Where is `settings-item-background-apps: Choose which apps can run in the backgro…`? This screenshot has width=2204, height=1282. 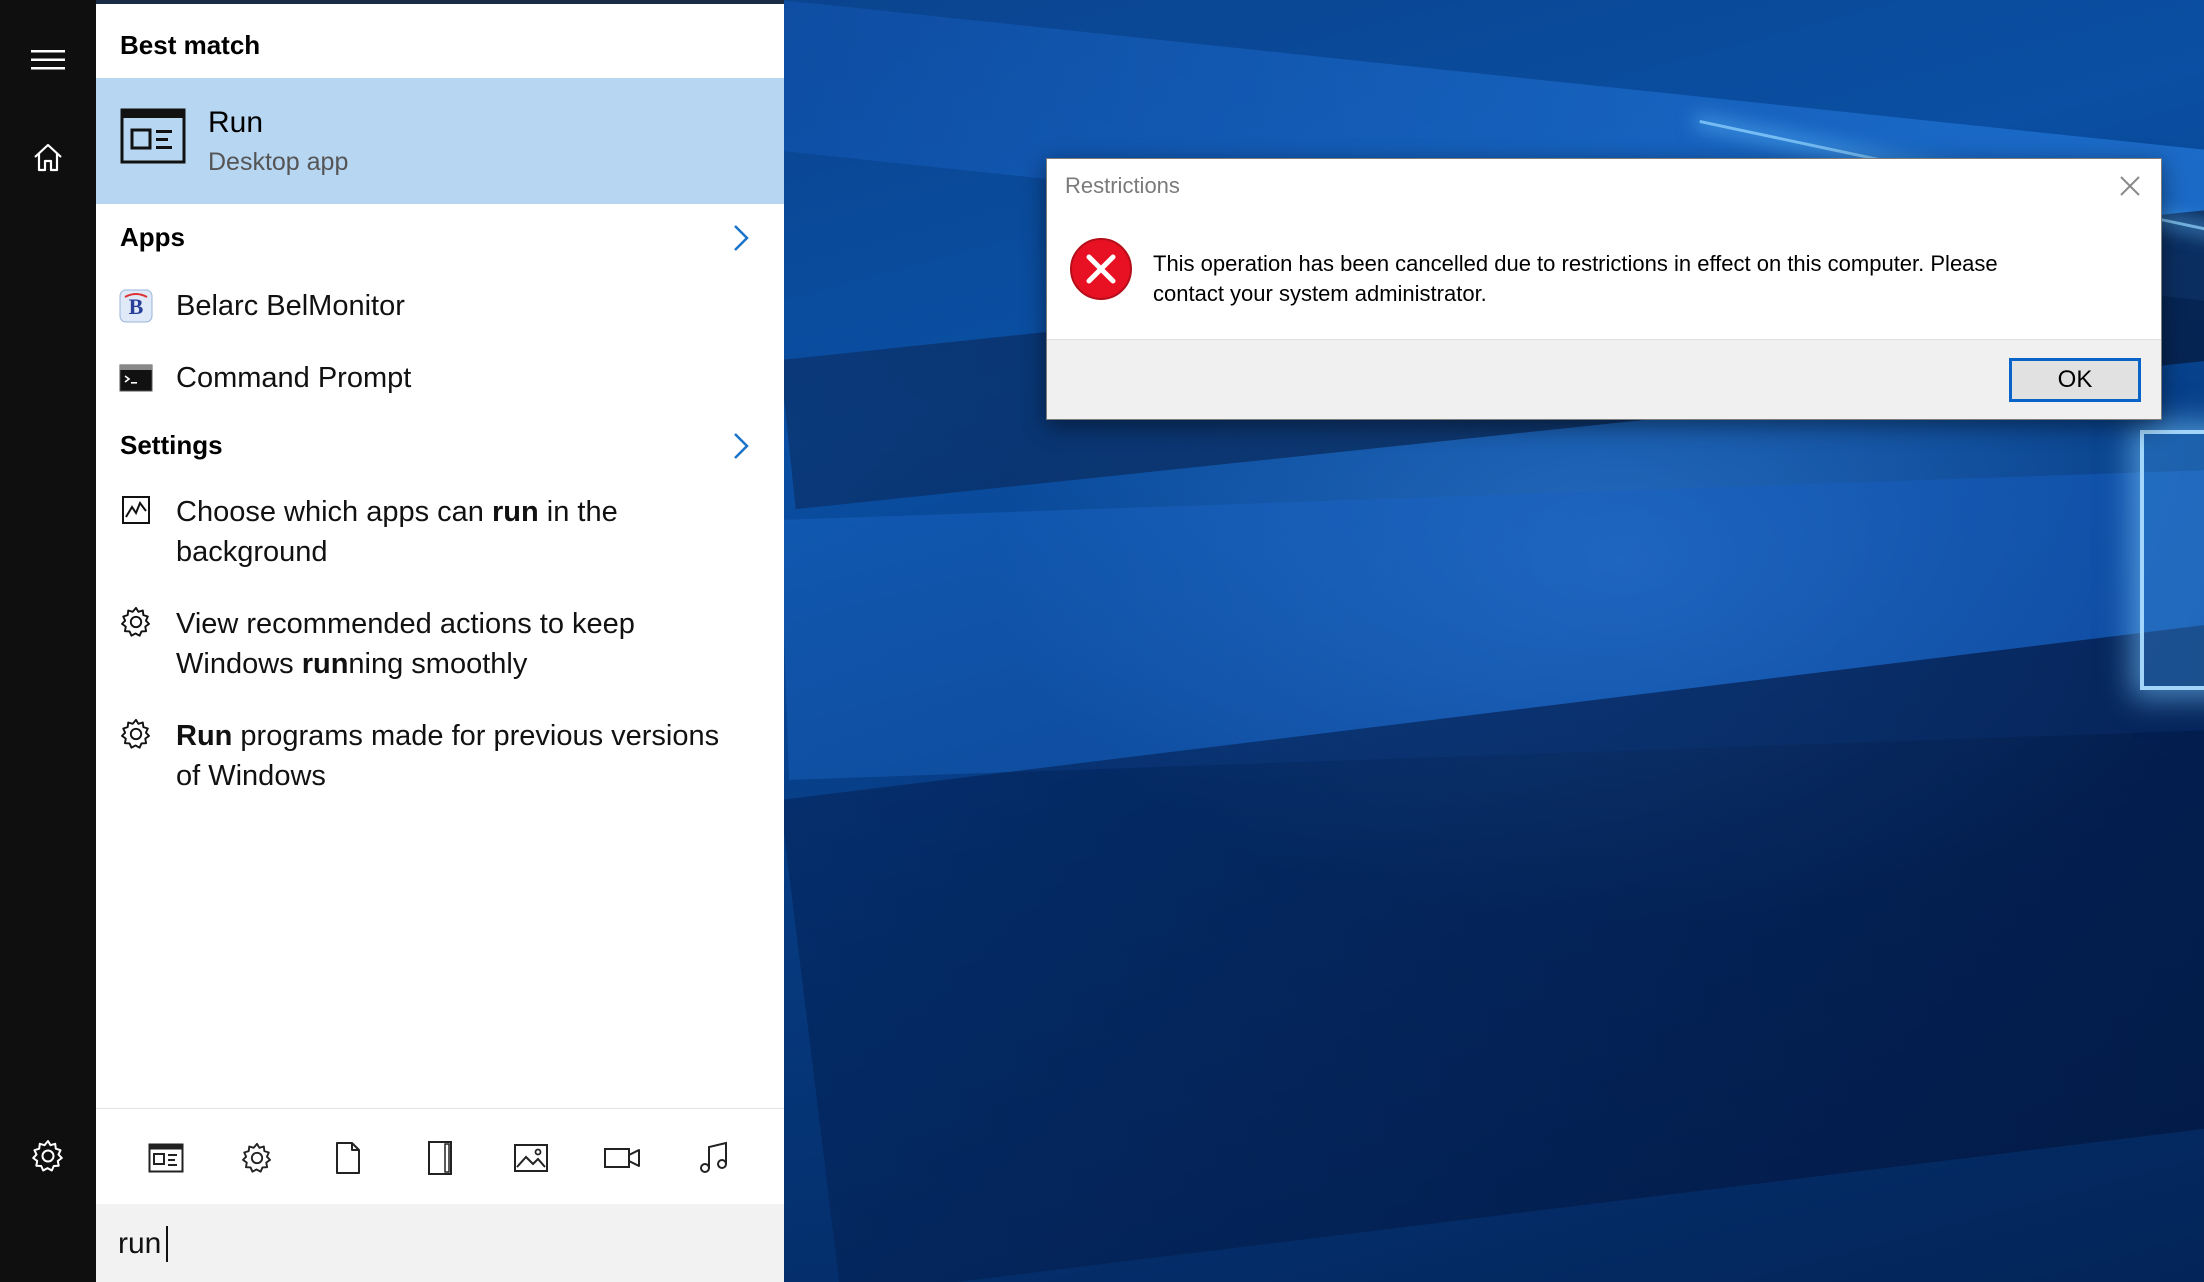 settings-item-background-apps: Choose which apps can run in the backgro… is located at coordinates (440, 532).